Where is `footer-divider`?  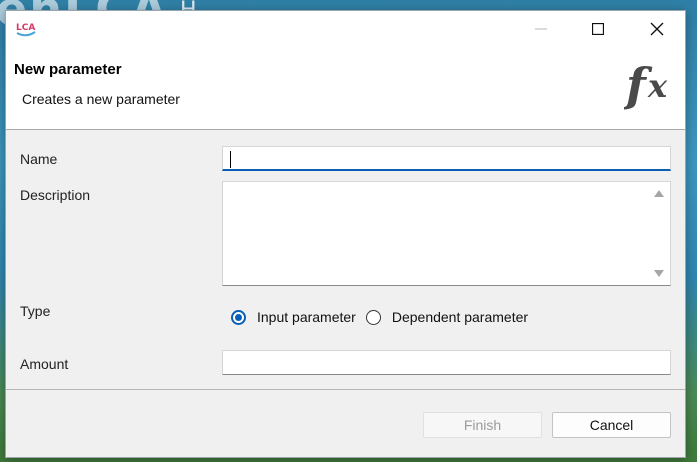
footer-divider is located at coordinates (345, 389).